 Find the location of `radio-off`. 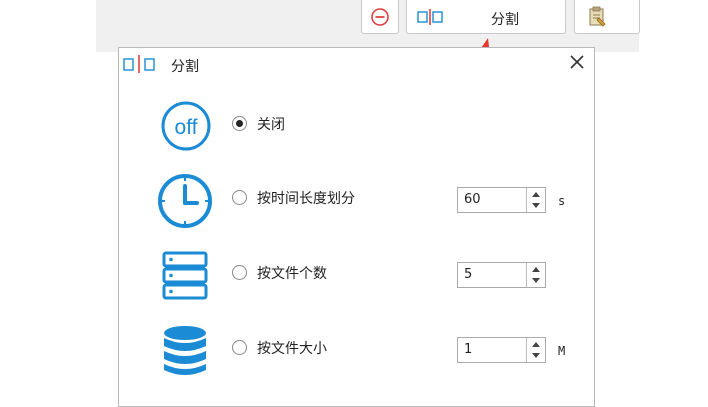

radio-off is located at coordinates (239, 123).